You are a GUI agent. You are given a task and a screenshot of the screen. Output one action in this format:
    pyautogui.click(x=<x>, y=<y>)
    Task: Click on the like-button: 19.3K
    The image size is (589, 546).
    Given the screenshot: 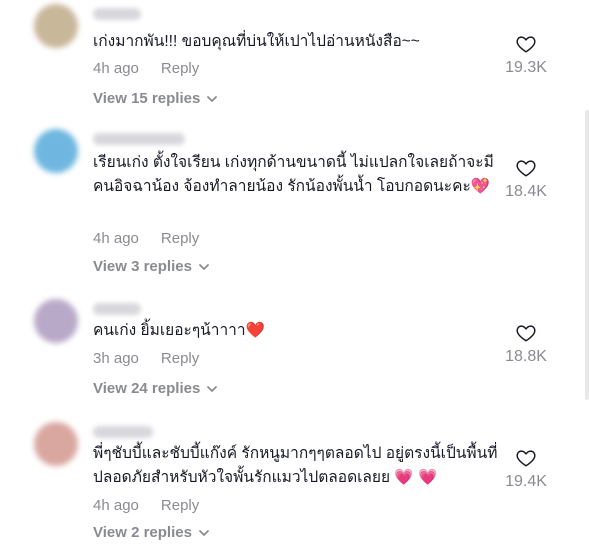 What is the action you would take?
    pyautogui.click(x=526, y=55)
    